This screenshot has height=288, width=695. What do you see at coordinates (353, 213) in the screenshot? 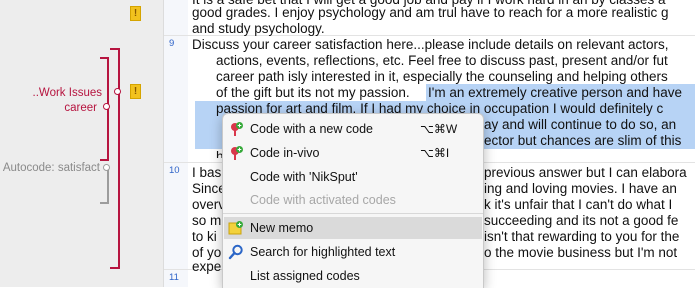
I see `menu-separator` at bounding box center [353, 213].